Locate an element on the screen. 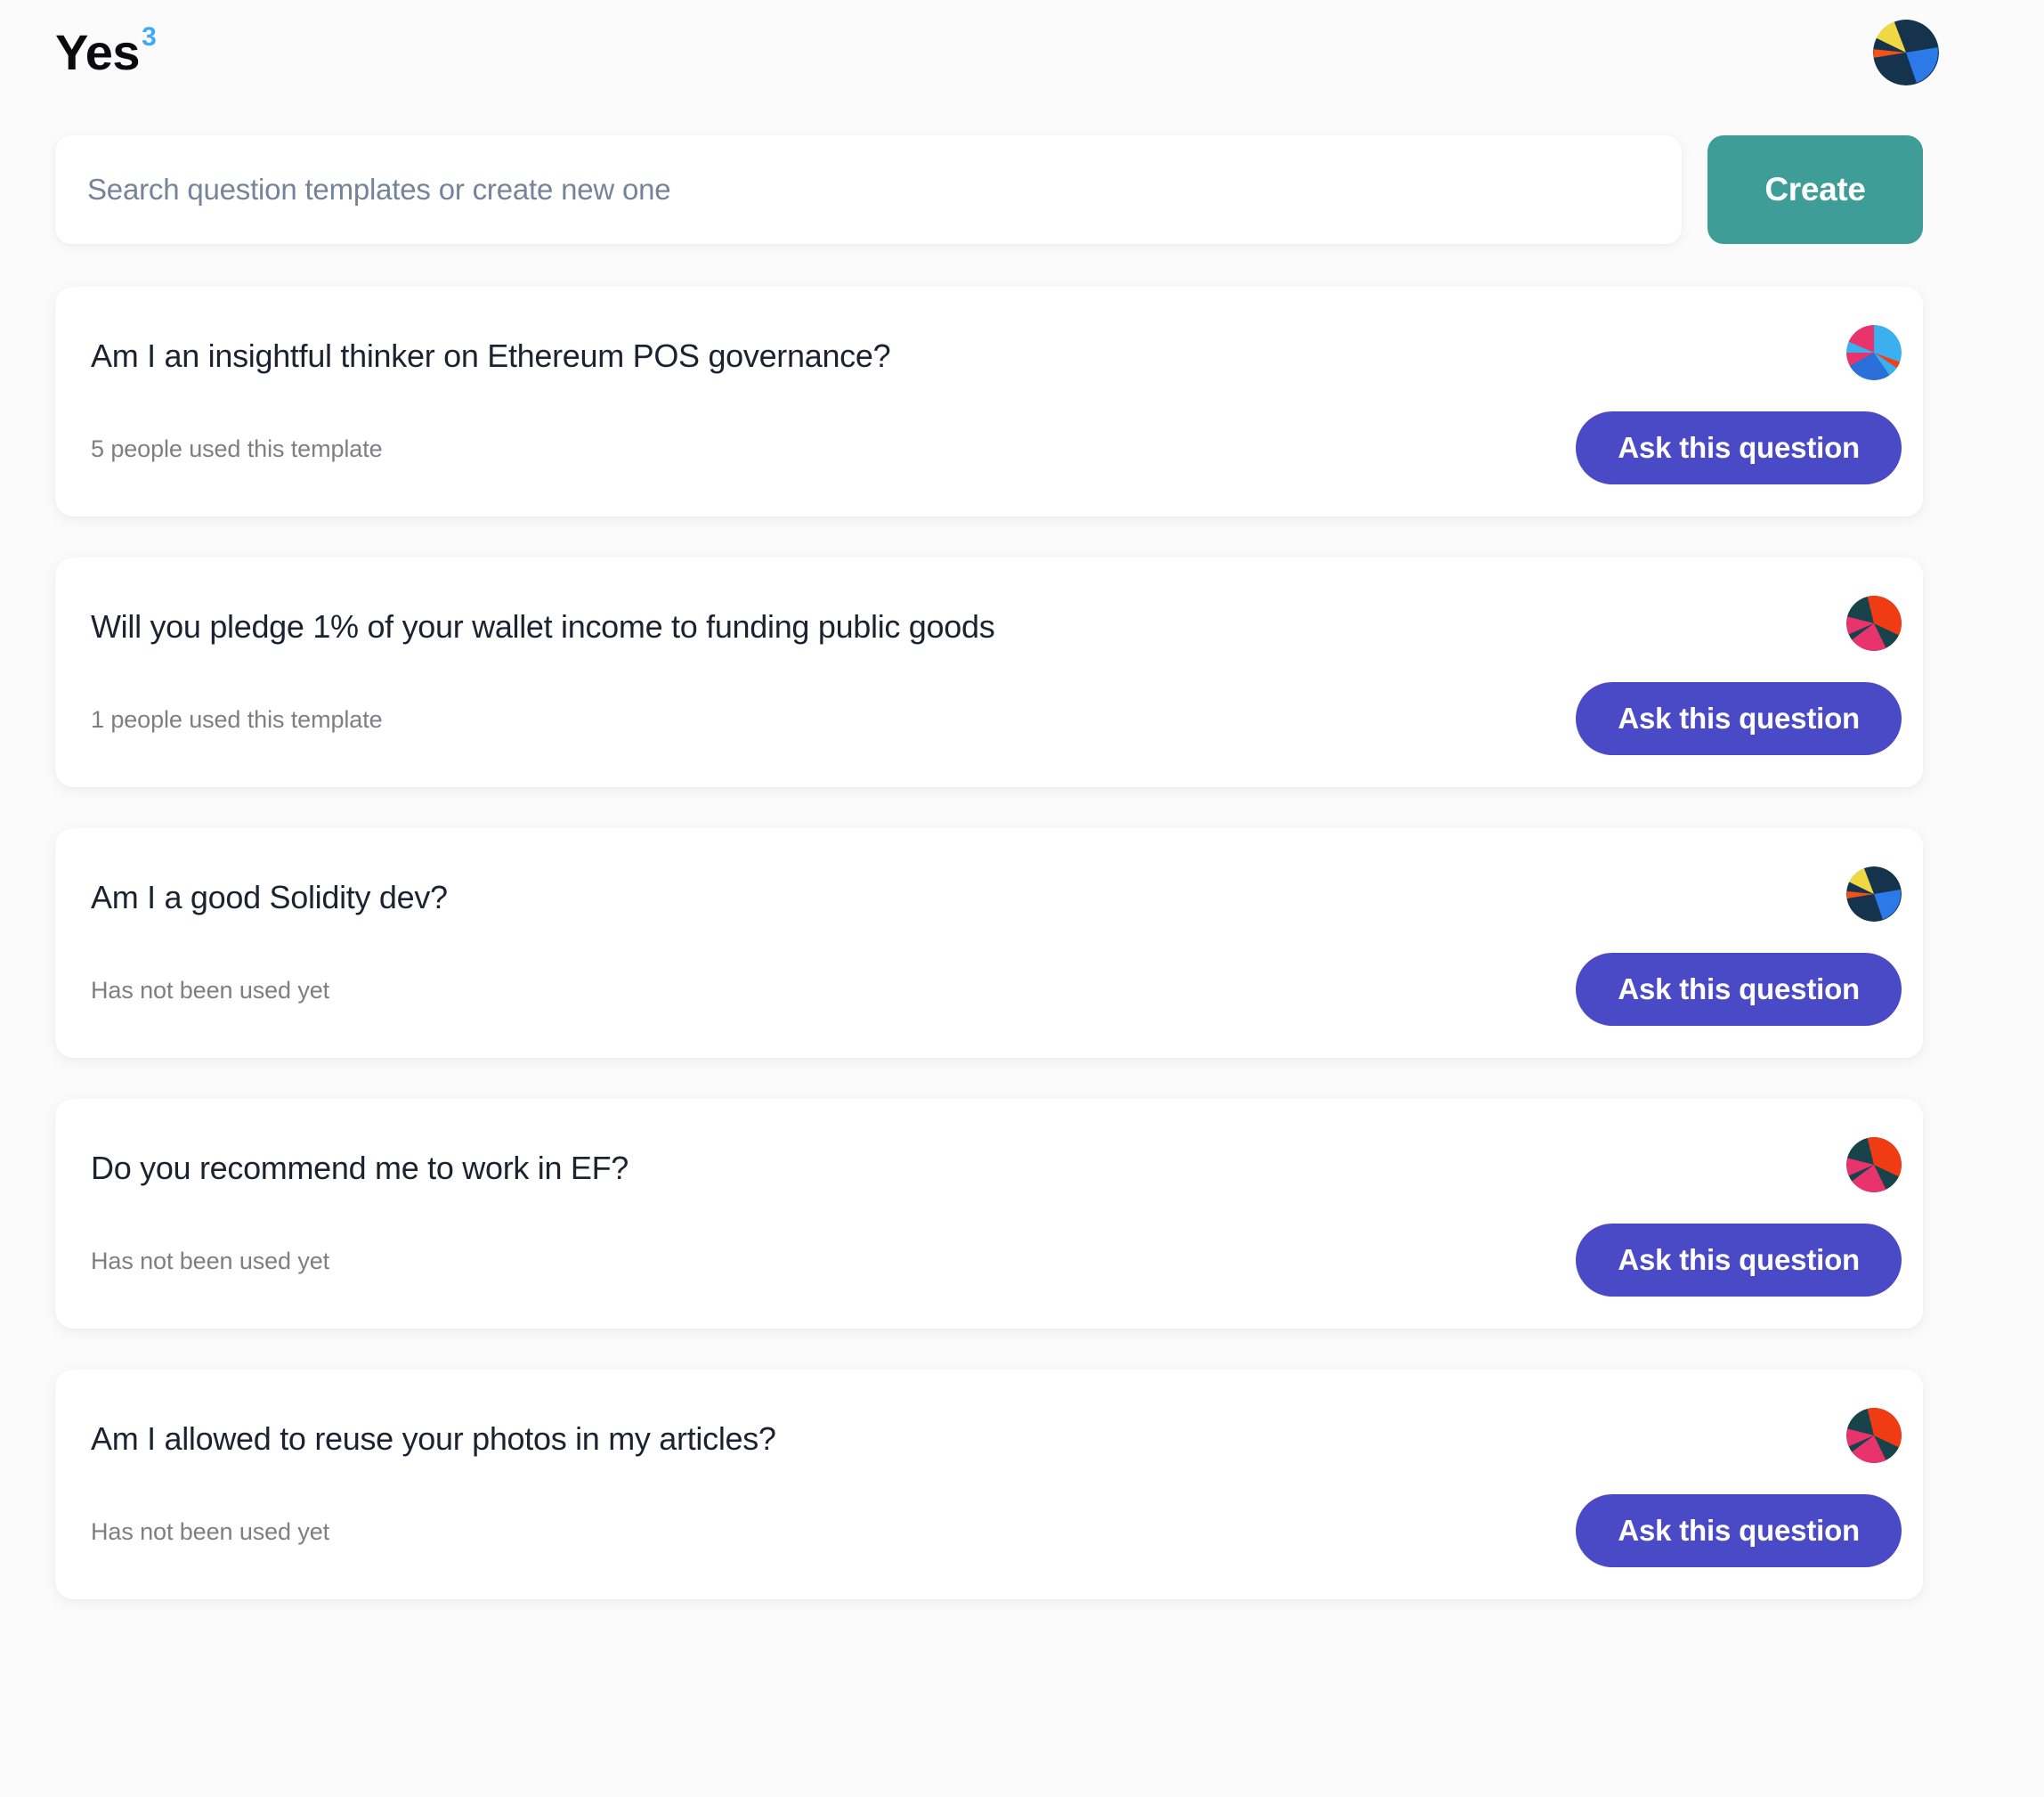 This screenshot has height=1797, width=2044. app-header: Yes 3 is located at coordinates (1022, 45).